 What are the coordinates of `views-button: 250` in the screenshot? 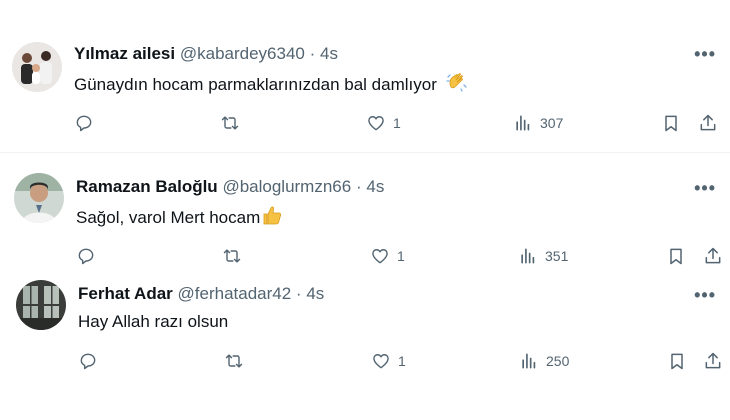 It's located at (544, 361).